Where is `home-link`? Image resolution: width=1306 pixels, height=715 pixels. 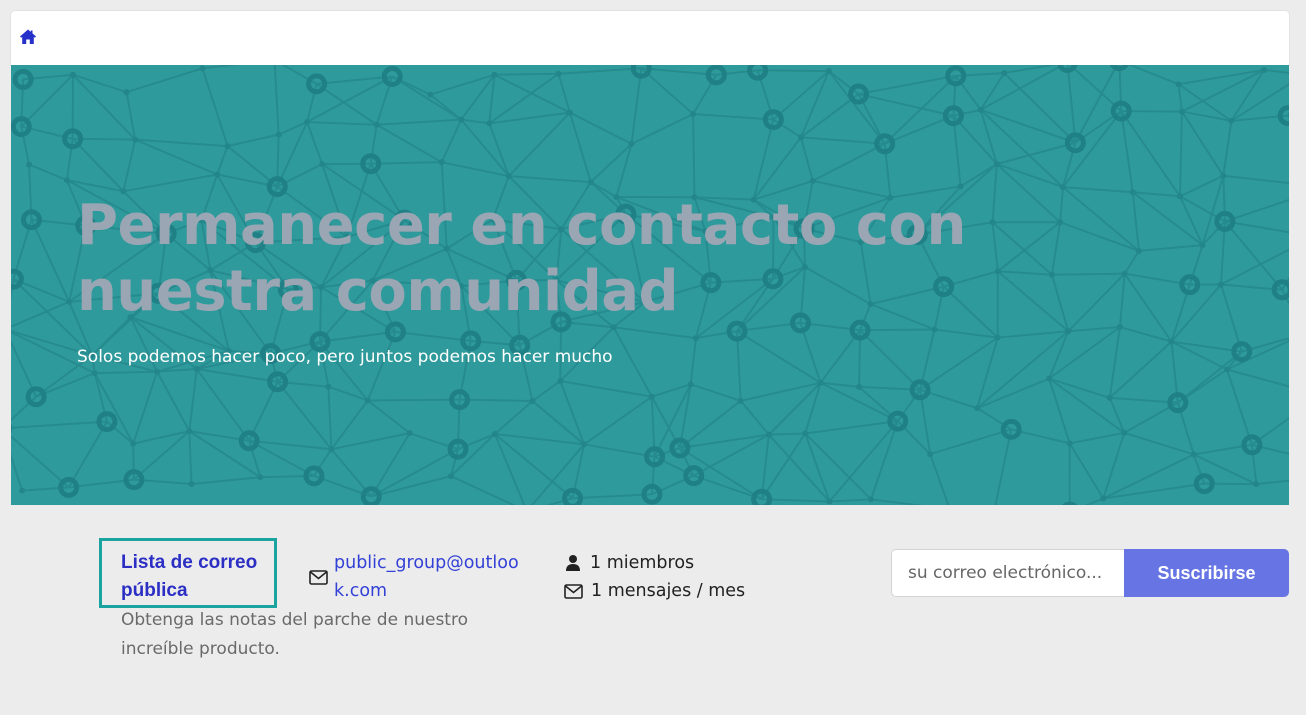
home-link is located at coordinates (28, 37).